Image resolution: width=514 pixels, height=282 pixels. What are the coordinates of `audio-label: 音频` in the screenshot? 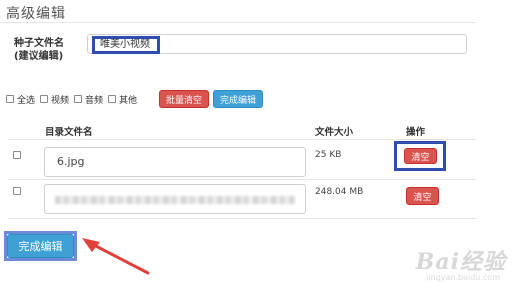 It's located at (94, 100).